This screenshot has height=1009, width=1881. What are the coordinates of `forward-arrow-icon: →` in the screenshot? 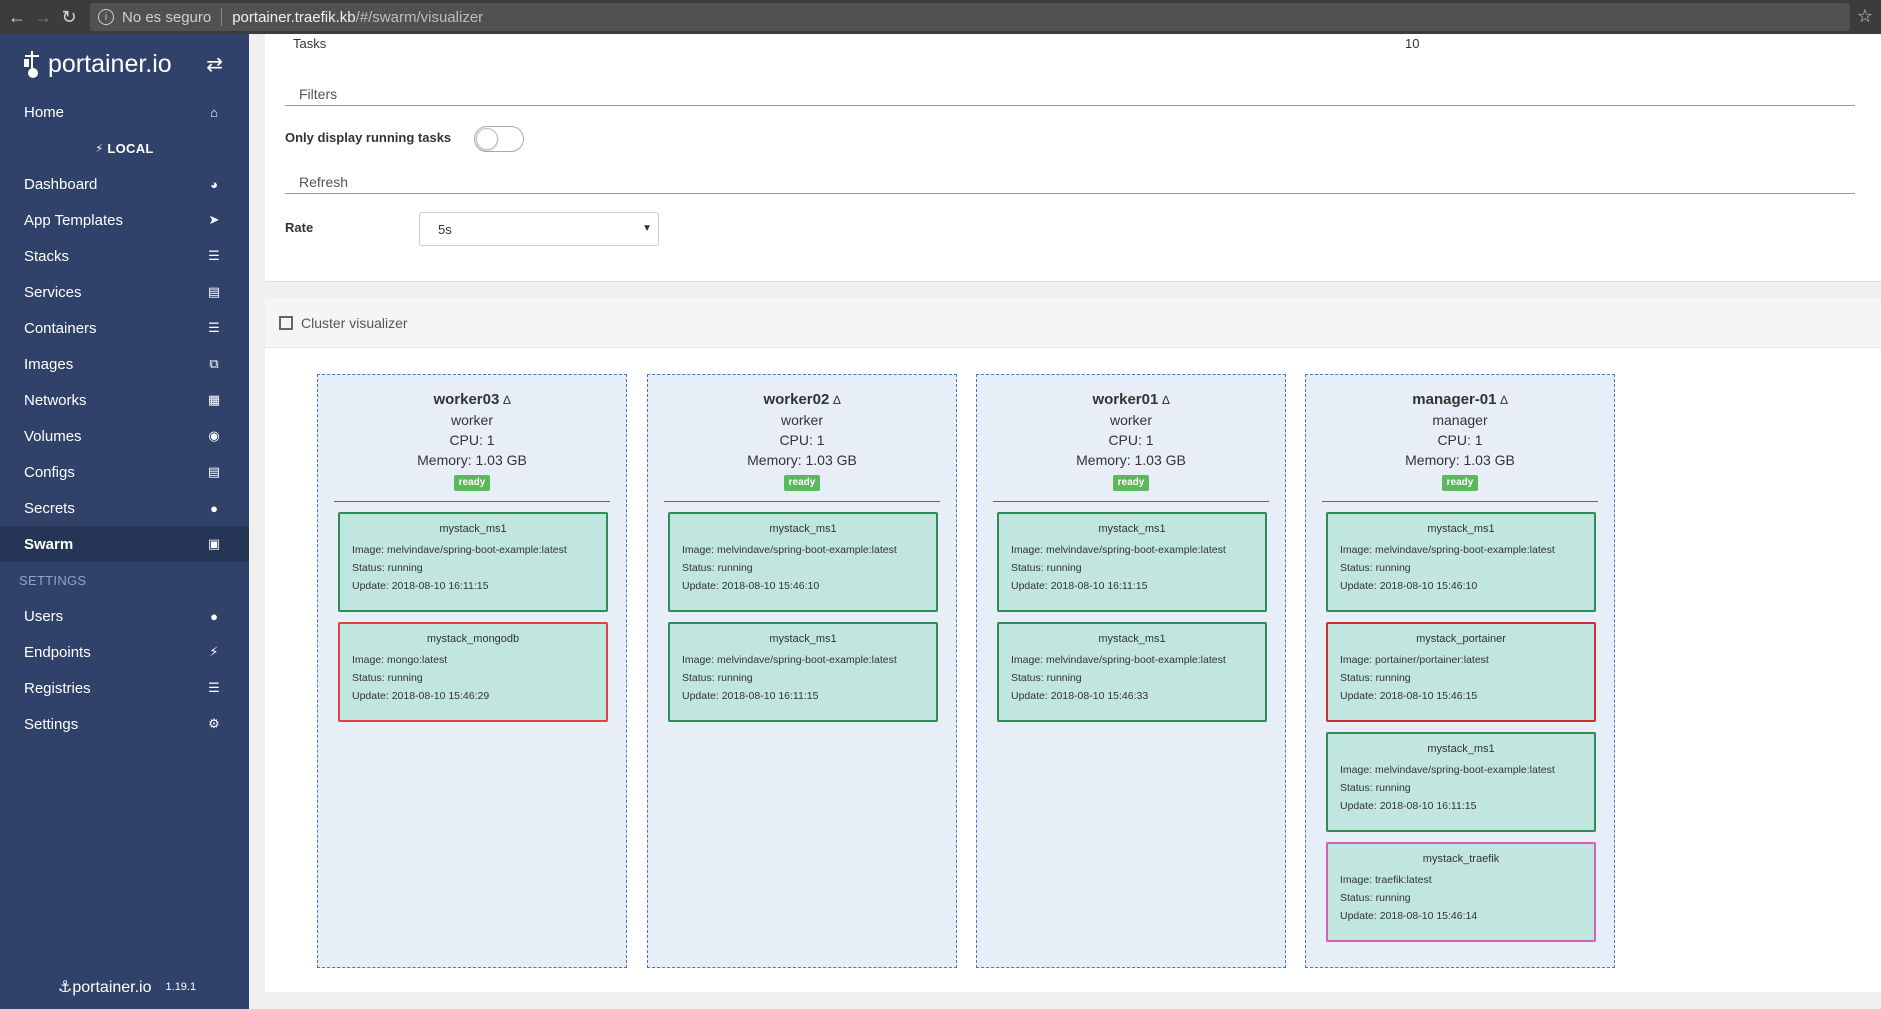 It's located at (43, 17).